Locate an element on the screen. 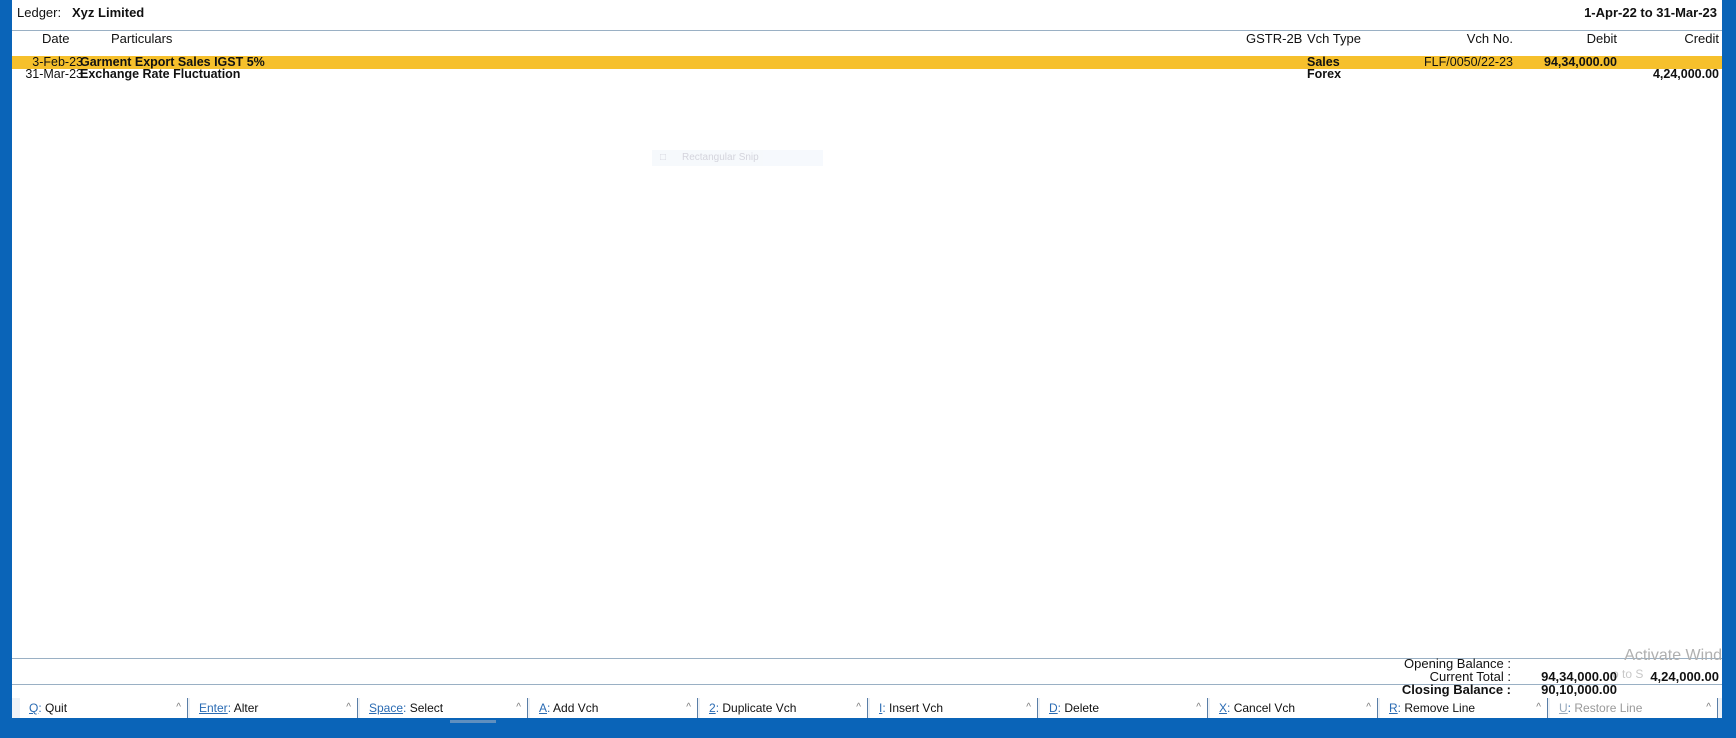 Image resolution: width=1736 pixels, height=738 pixels. add-vch-button: A: Add Vch ^ is located at coordinates (614, 708).